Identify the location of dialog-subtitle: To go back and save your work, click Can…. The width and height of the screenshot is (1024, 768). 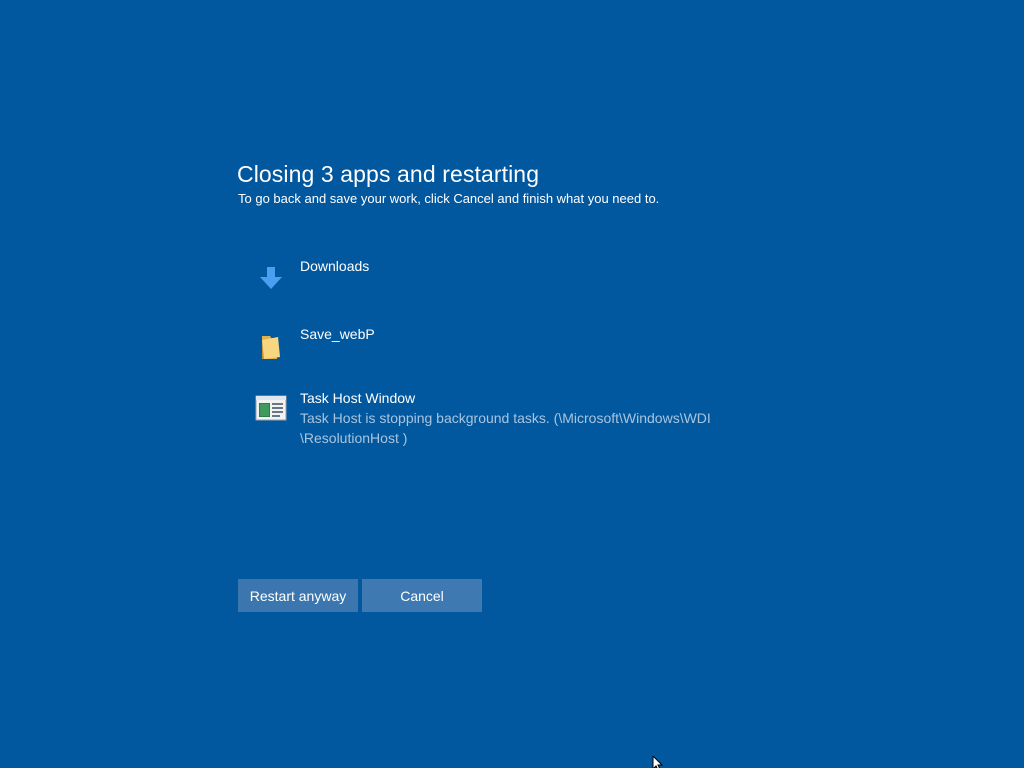
(449, 198).